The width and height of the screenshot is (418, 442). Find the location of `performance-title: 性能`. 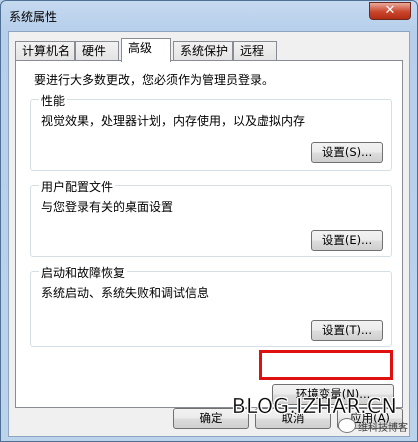

performance-title: 性能 is located at coordinates (53, 100).